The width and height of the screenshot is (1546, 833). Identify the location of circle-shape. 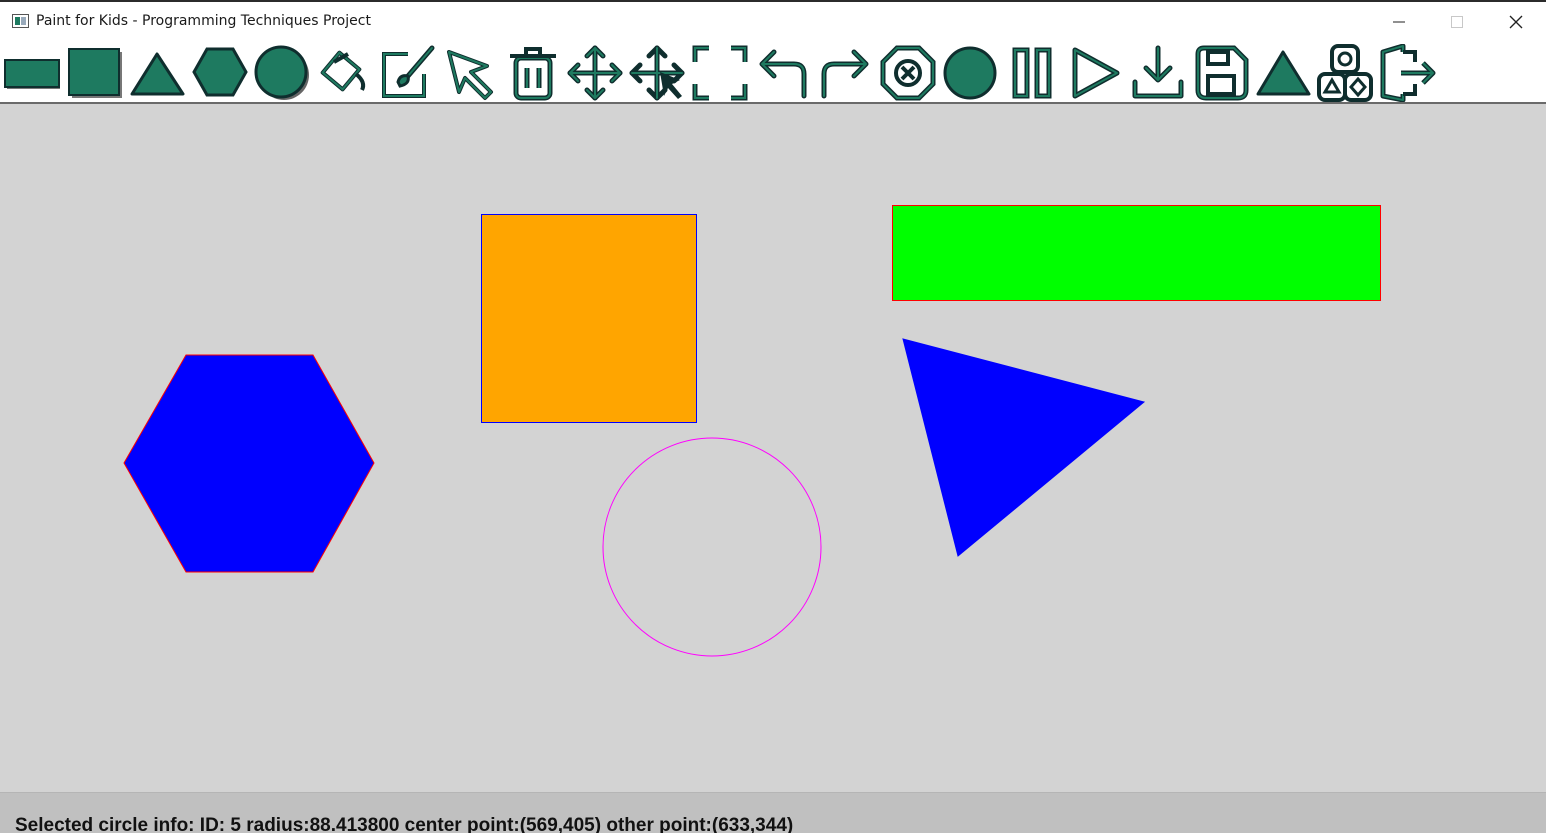
(712, 547).